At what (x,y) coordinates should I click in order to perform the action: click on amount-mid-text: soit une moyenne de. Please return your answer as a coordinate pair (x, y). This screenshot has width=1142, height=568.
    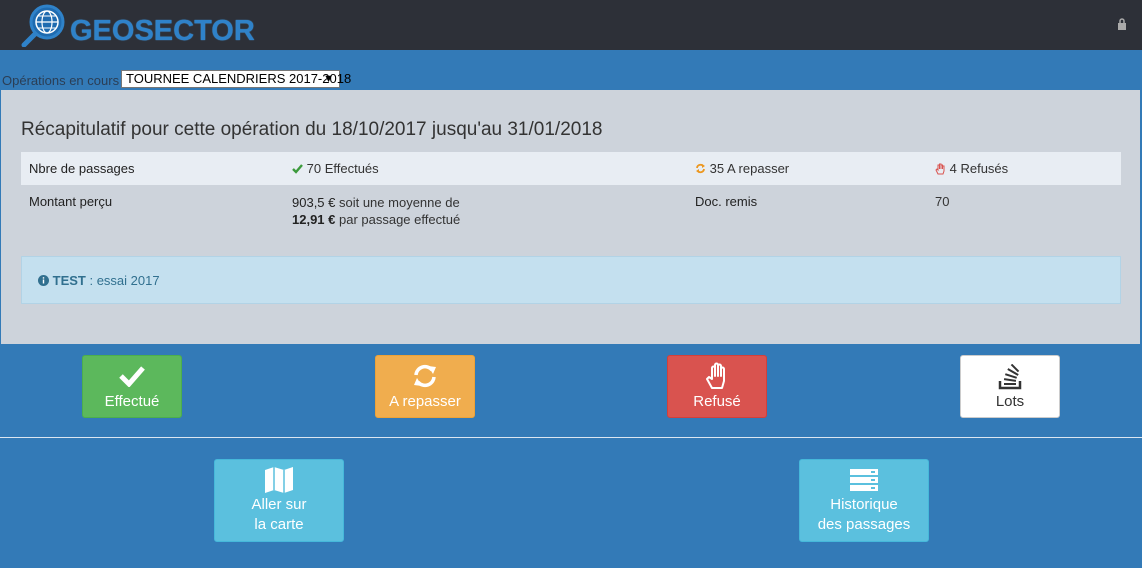
    Looking at the image, I should click on (397, 202).